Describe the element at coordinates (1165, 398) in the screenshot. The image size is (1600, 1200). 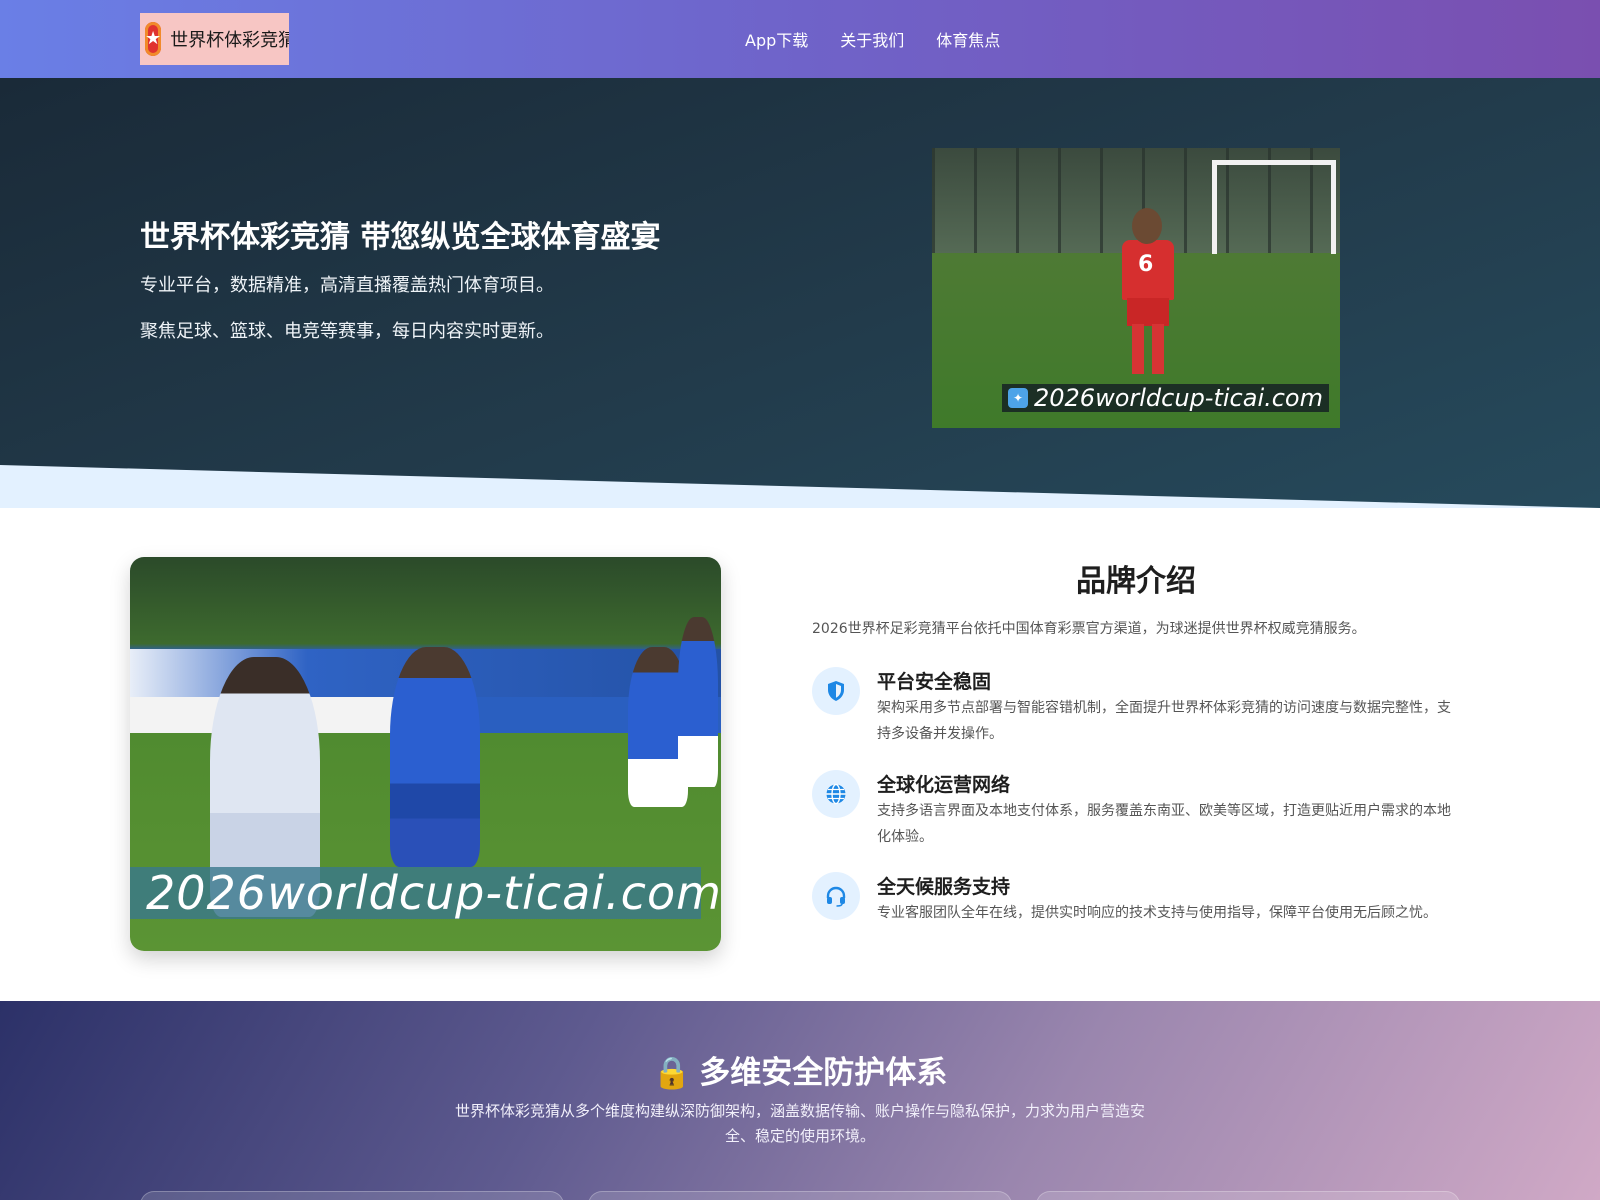
I see `image-watermark: ✦ 2026worldcup-ticai.com` at that location.